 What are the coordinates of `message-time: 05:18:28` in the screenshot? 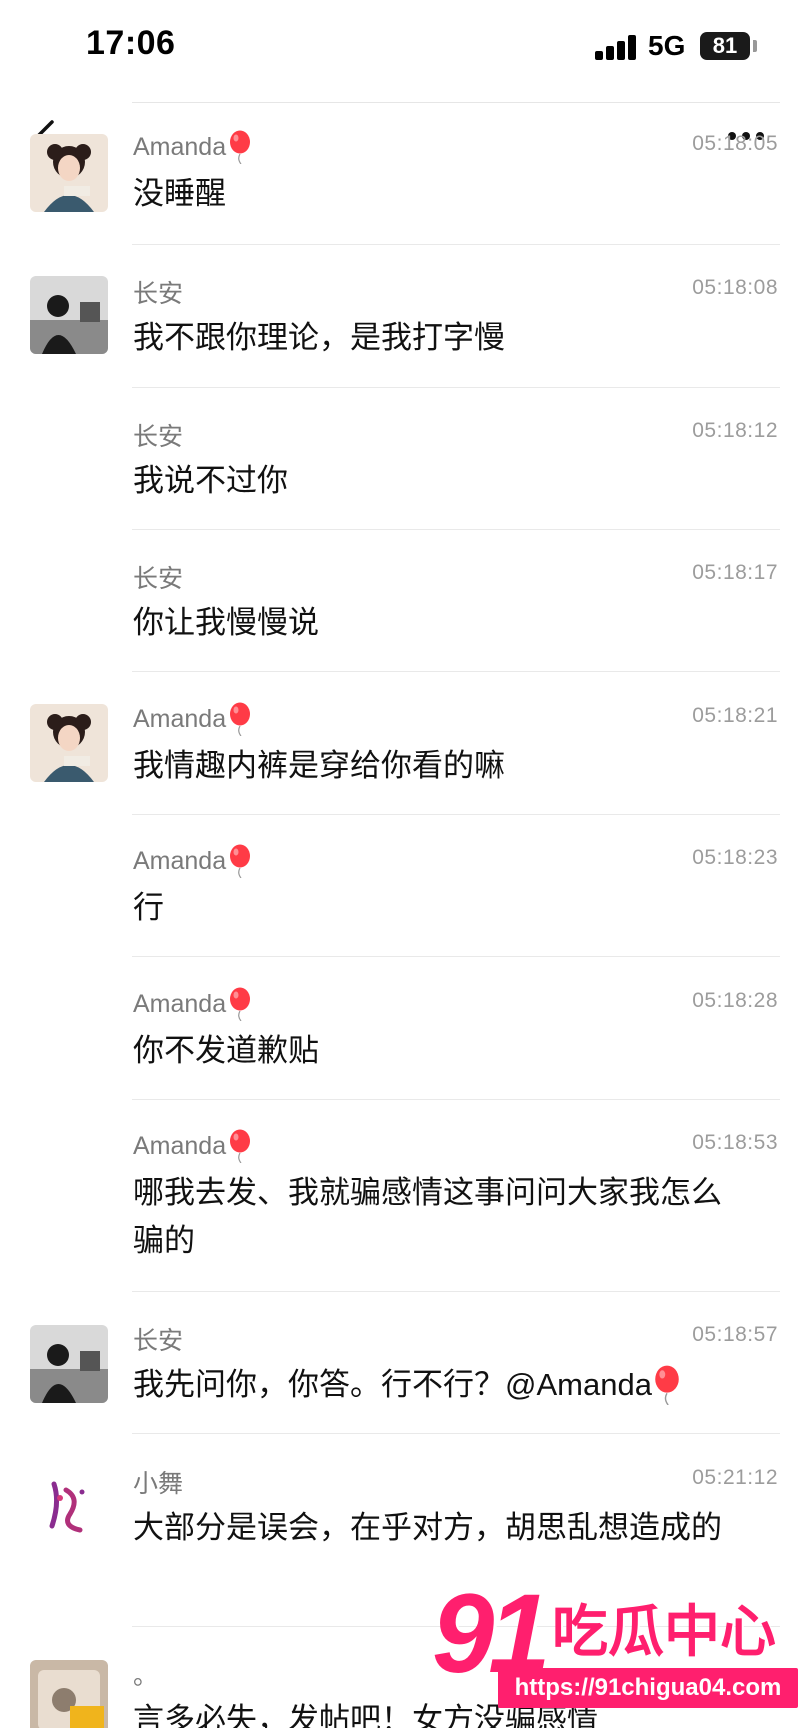 It's located at (735, 1000).